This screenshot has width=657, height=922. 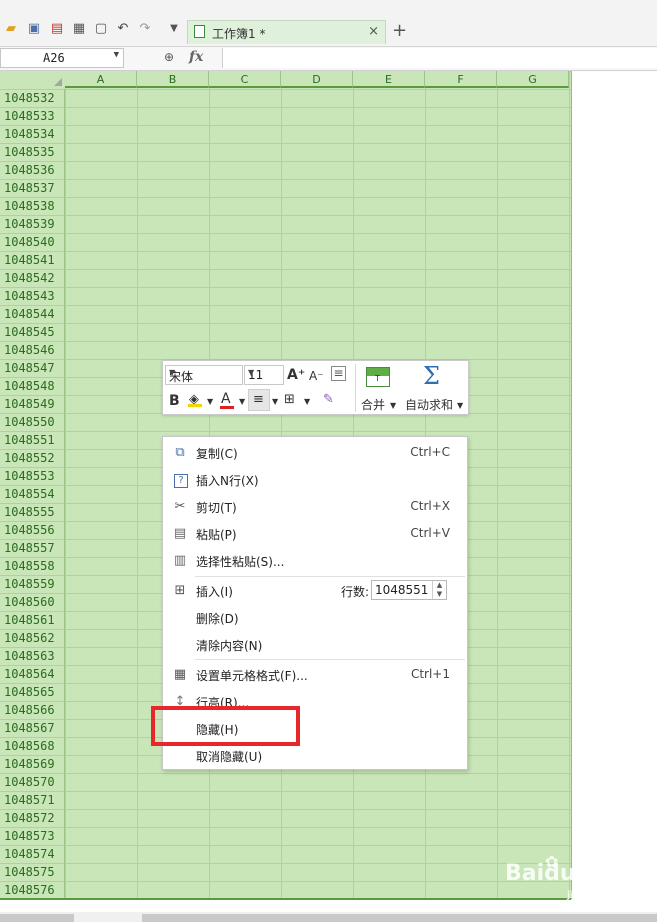 I want to click on row-header: 1048553, so click(x=32, y=476).